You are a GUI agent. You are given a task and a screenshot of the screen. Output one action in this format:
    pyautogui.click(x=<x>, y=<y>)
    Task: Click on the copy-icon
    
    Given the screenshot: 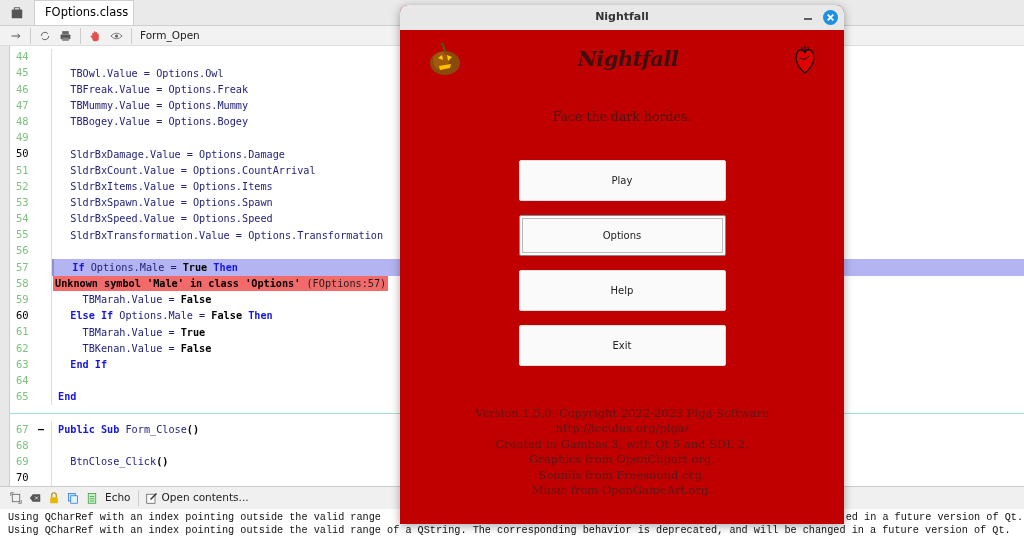 What is the action you would take?
    pyautogui.click(x=73, y=498)
    